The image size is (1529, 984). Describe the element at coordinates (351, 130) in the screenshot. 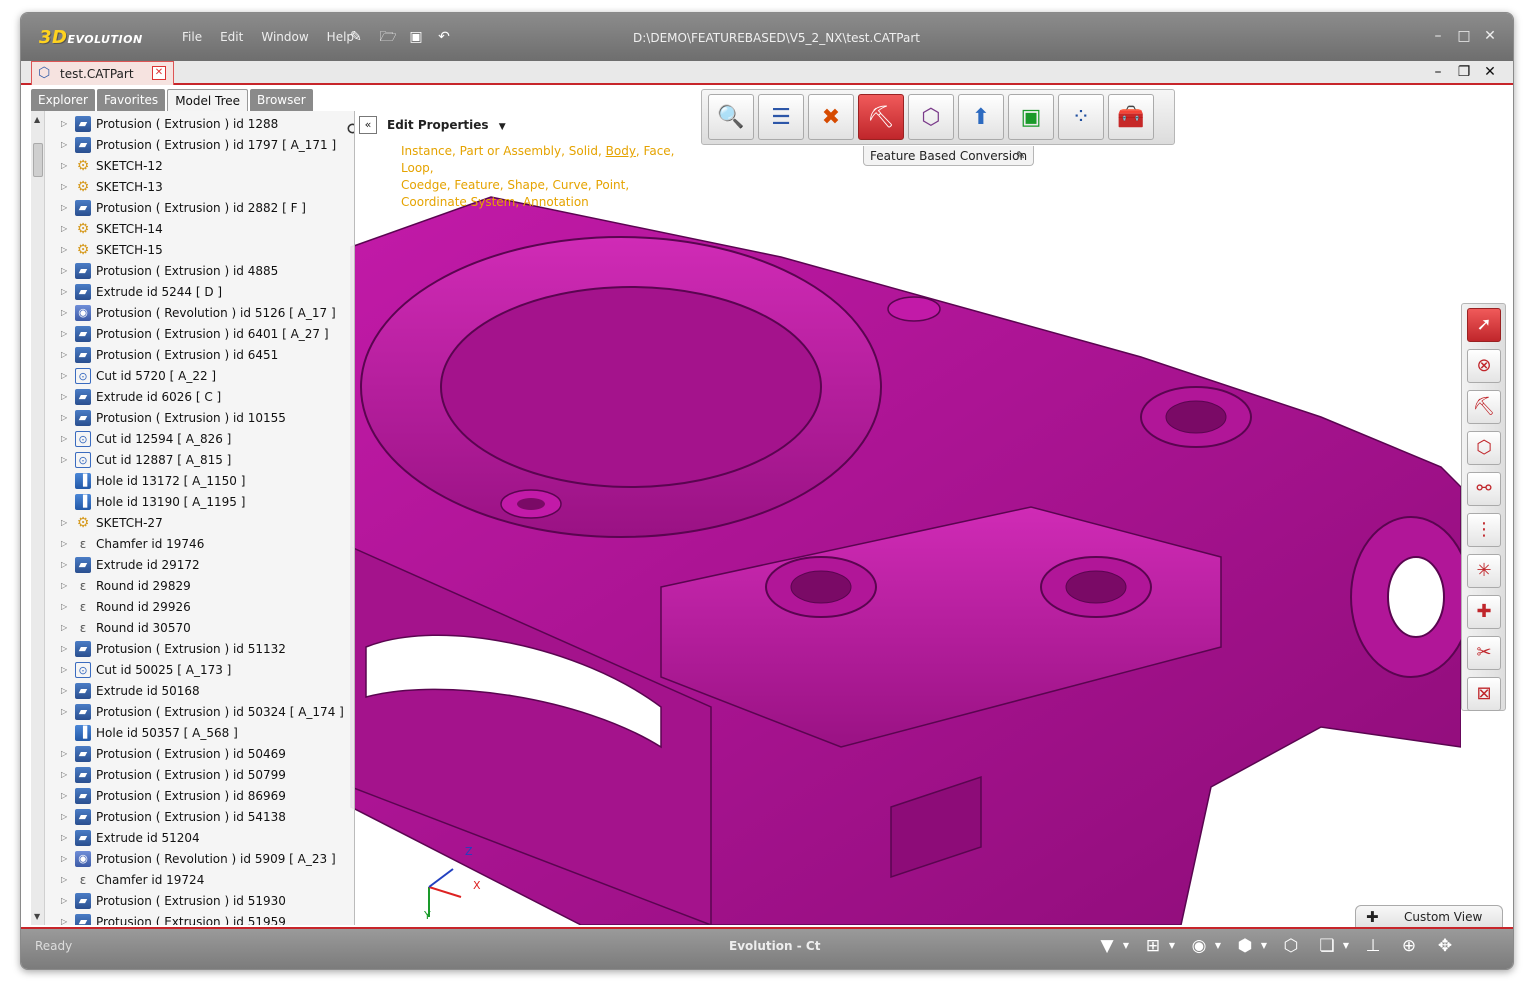

I see `search-icon` at that location.